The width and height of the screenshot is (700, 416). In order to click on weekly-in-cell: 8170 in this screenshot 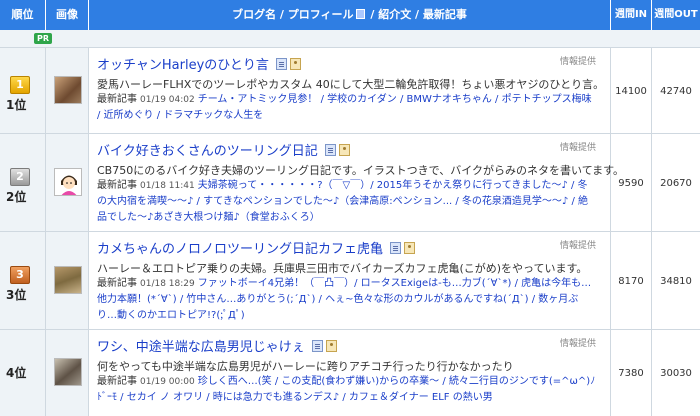, I will do `click(631, 280)`.